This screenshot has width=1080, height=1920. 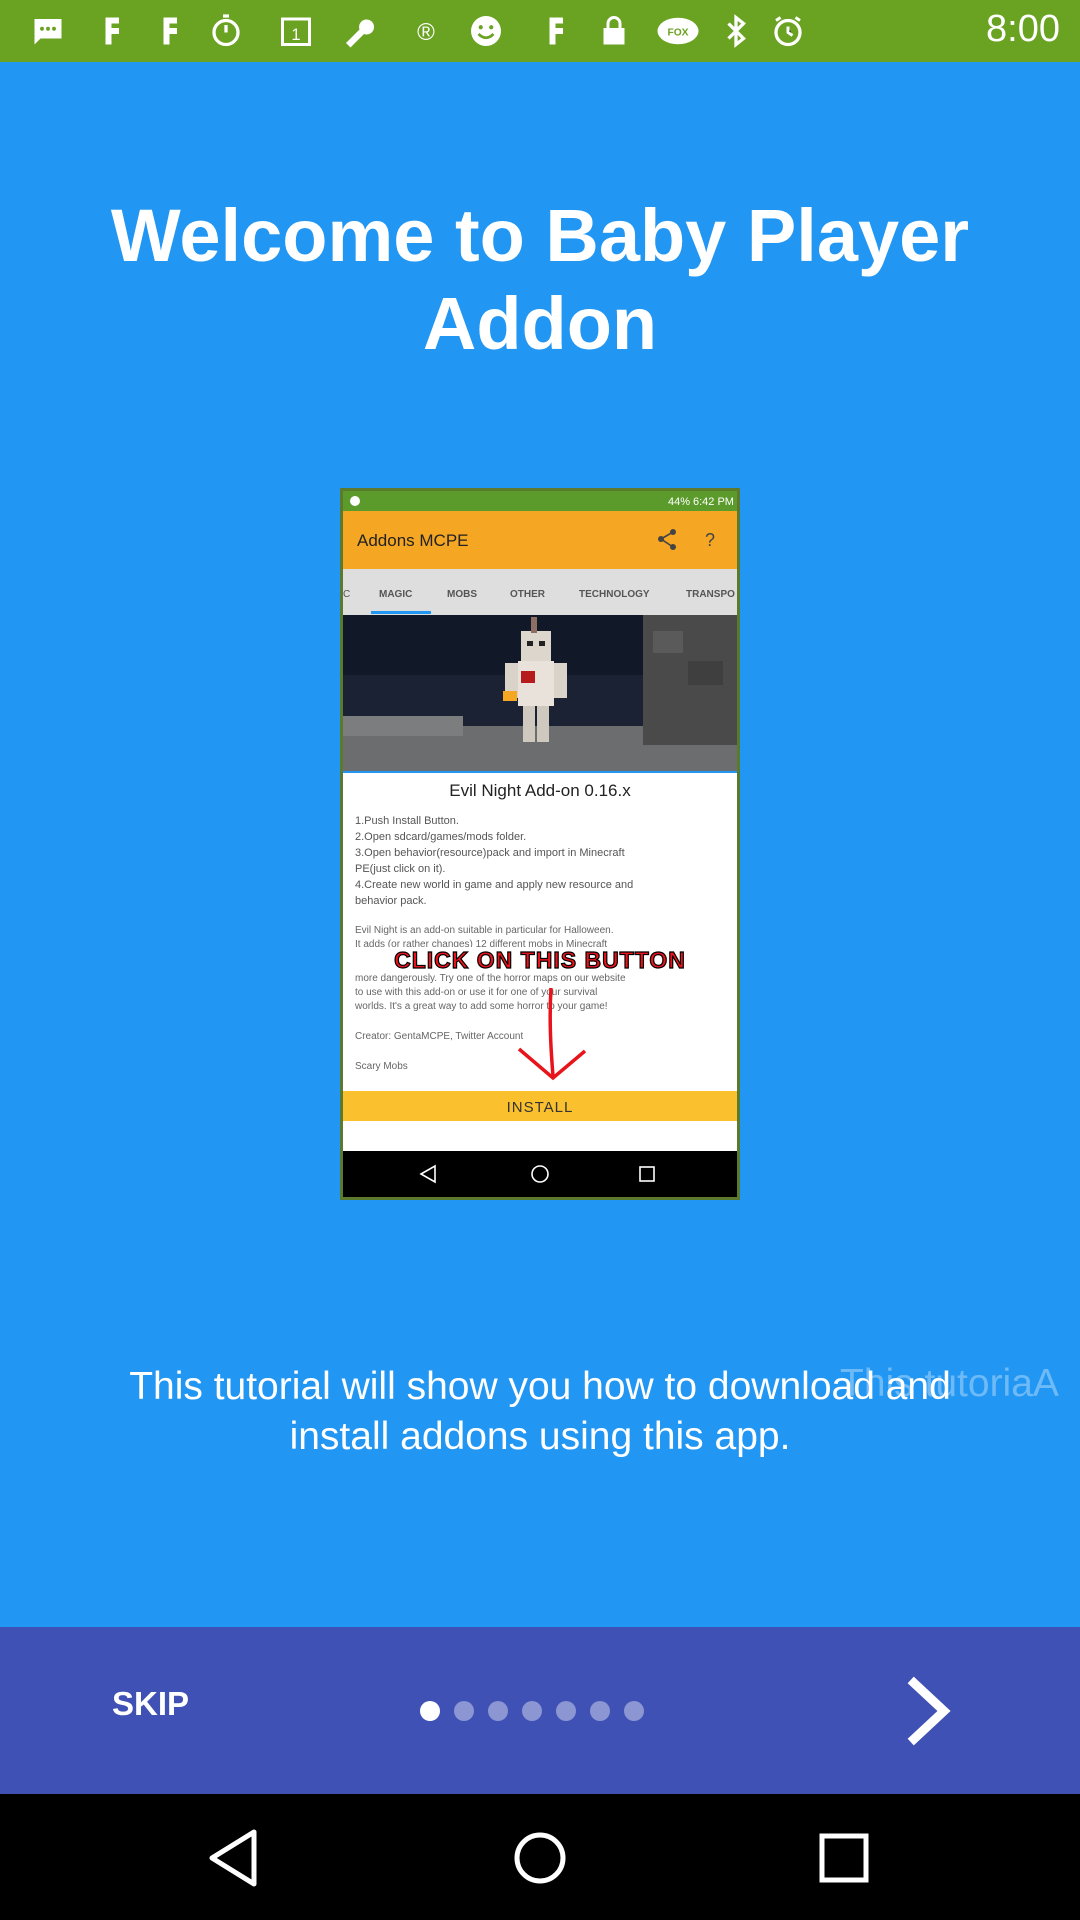 I want to click on preview-step: 1.Push Install Button., so click(x=407, y=821).